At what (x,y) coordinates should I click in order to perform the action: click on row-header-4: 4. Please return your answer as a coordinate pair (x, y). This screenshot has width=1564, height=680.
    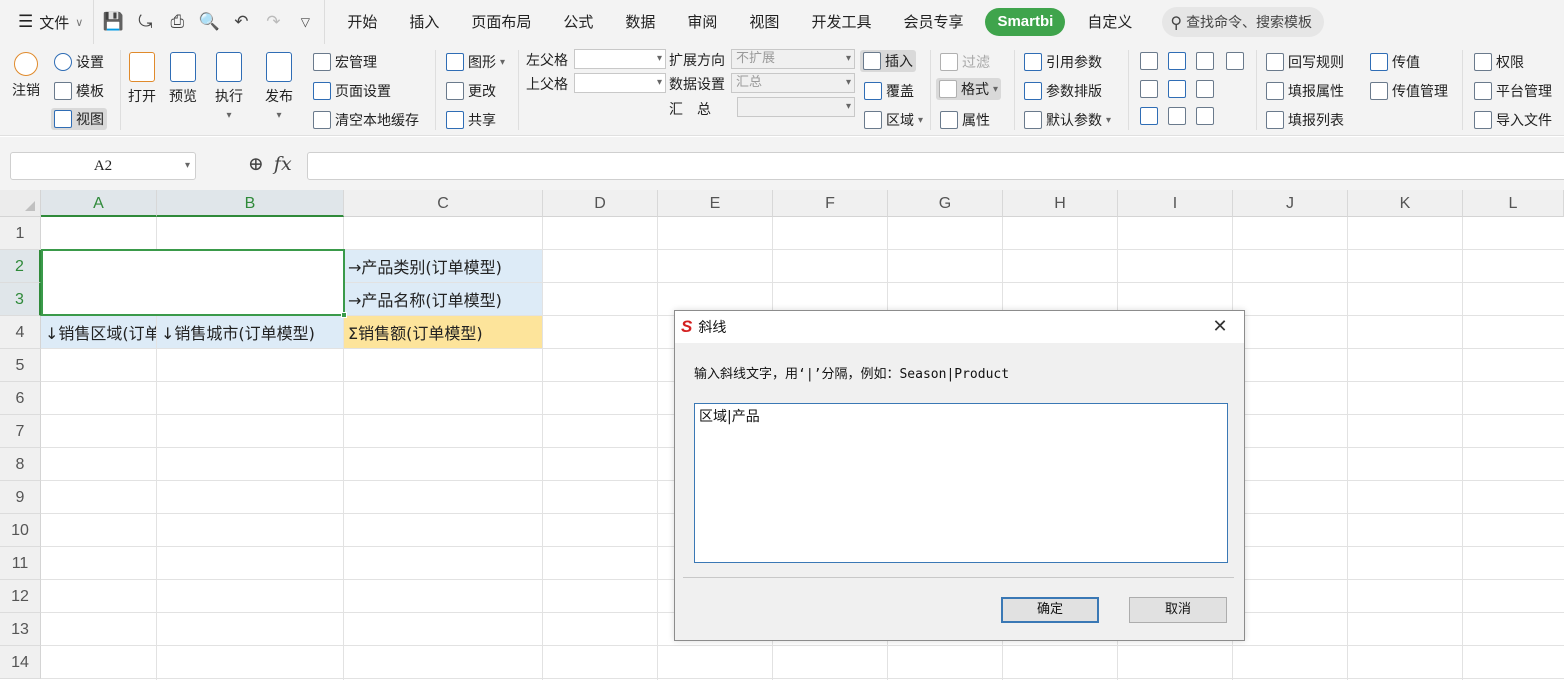
    Looking at the image, I should click on (20, 332).